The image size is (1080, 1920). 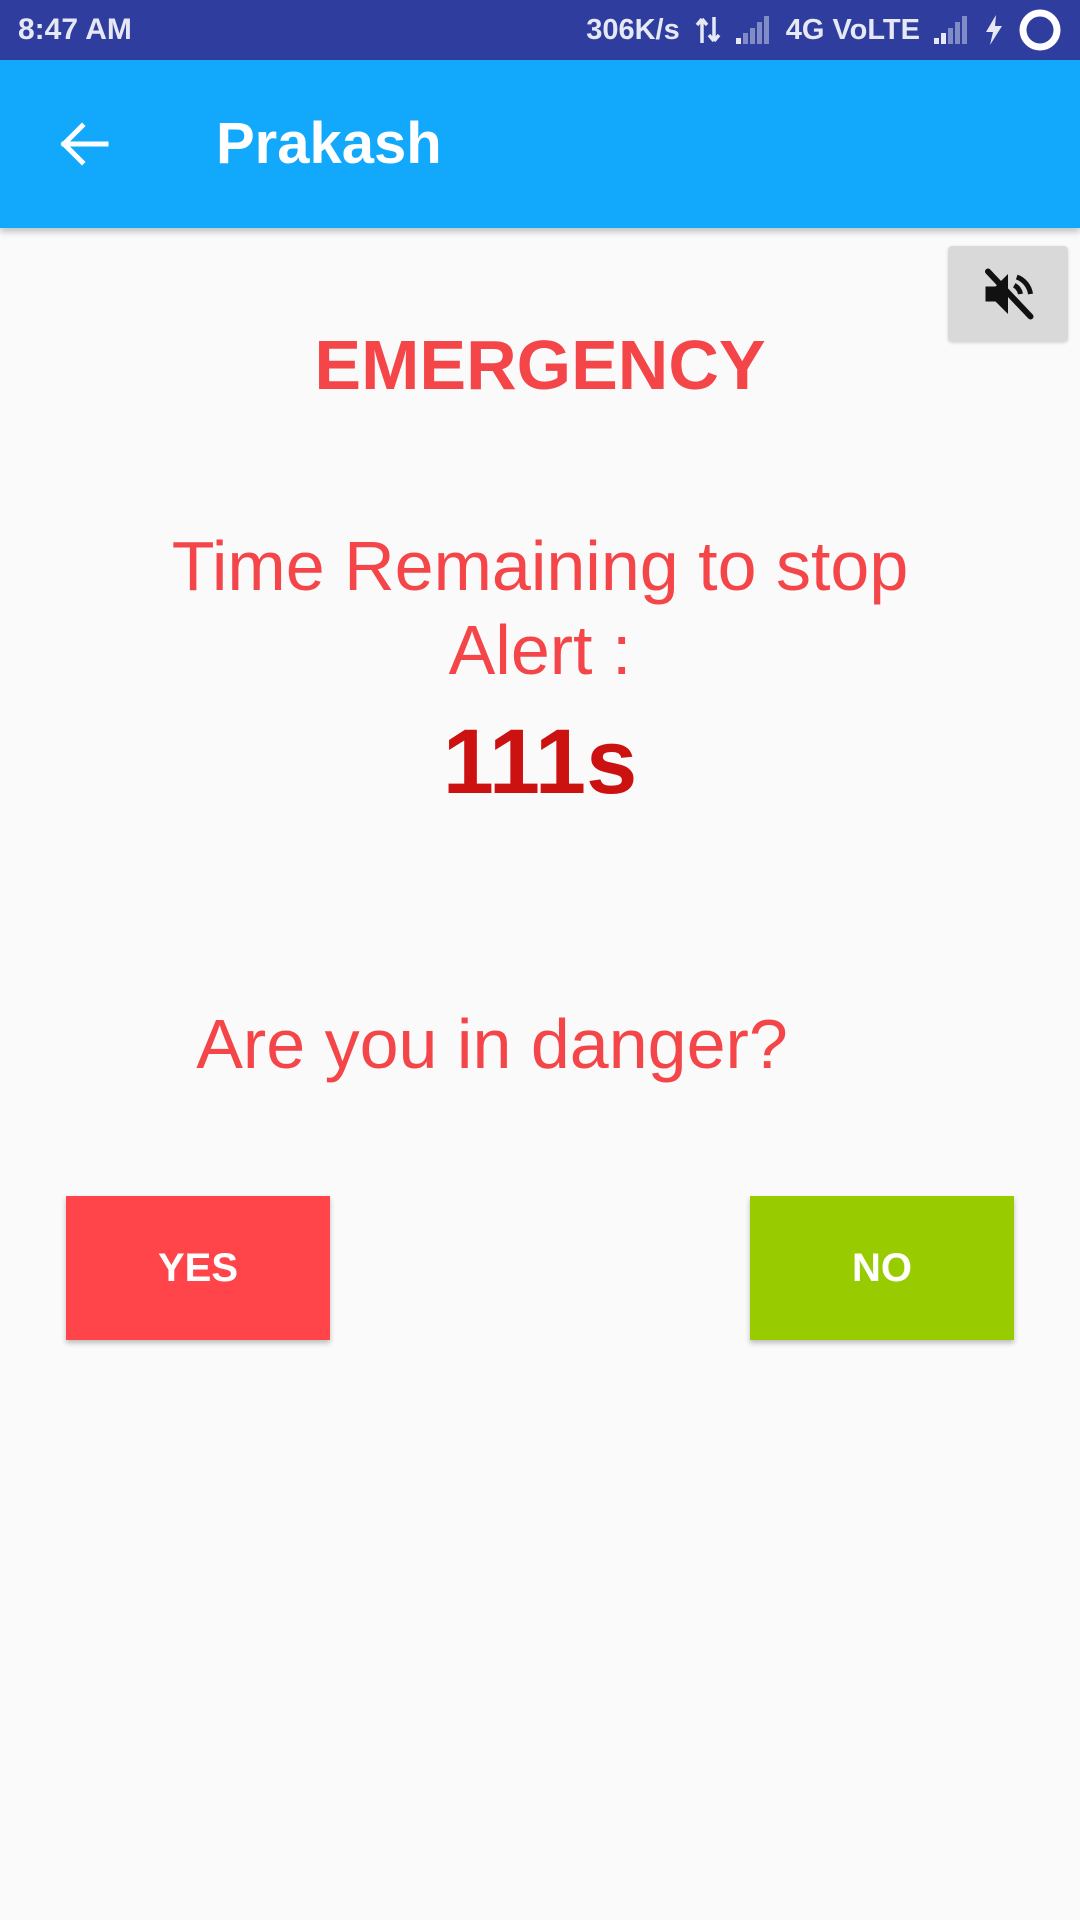 What do you see at coordinates (540, 365) in the screenshot?
I see `emergency-heading: EMERGENCY` at bounding box center [540, 365].